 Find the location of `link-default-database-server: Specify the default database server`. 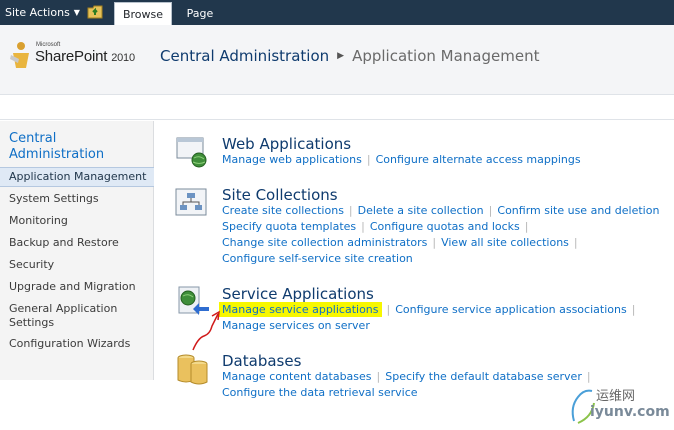

link-default-database-server: Specify the default database server is located at coordinates (483, 376).